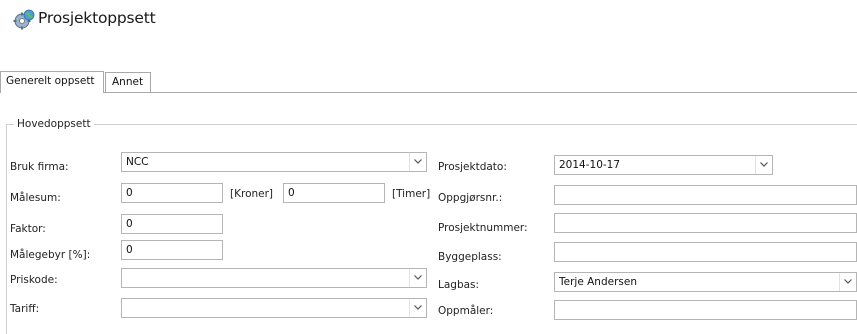 The image size is (857, 334). What do you see at coordinates (598, 282) in the screenshot?
I see `lagbas-value: Terje Andersen` at bounding box center [598, 282].